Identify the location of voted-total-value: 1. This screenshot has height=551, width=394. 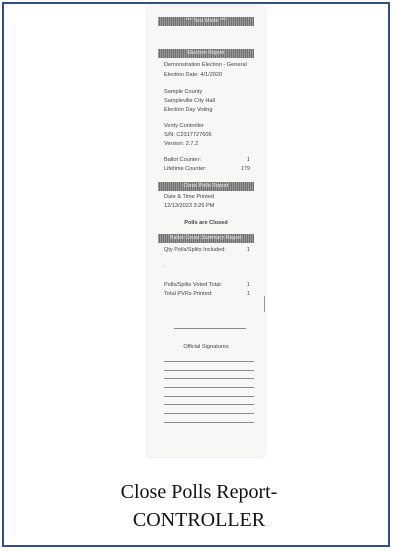
(248, 285).